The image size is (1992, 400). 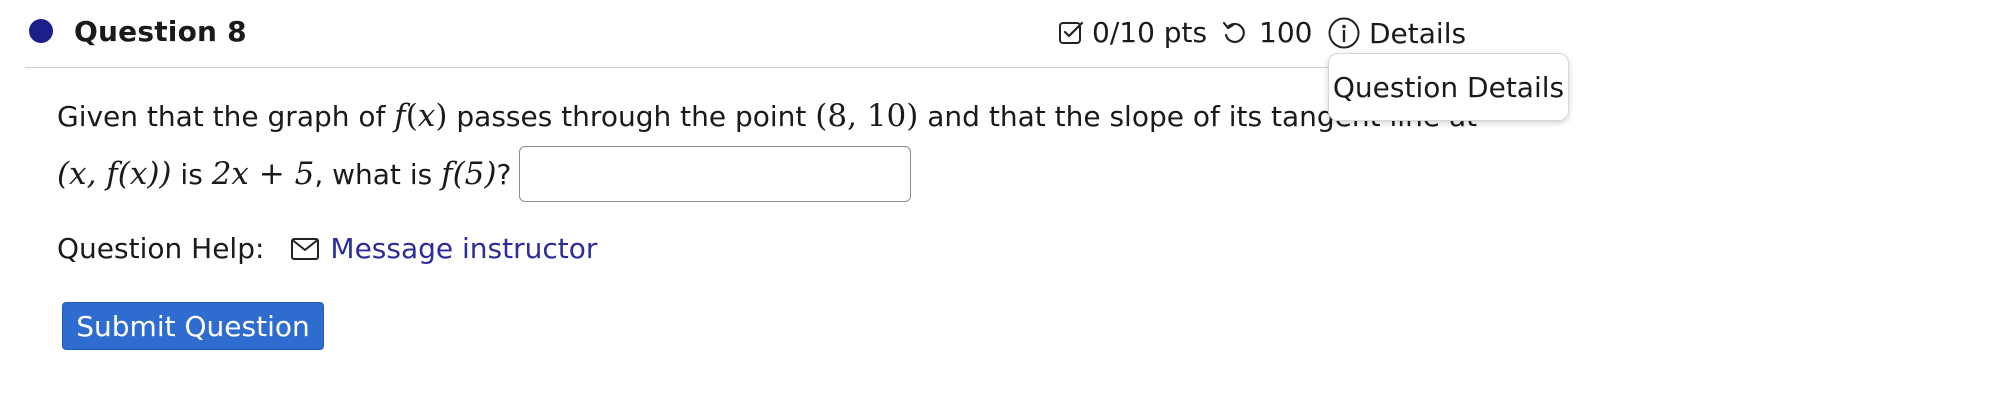 I want to click on submit-question-button: Submit Question, so click(x=193, y=326).